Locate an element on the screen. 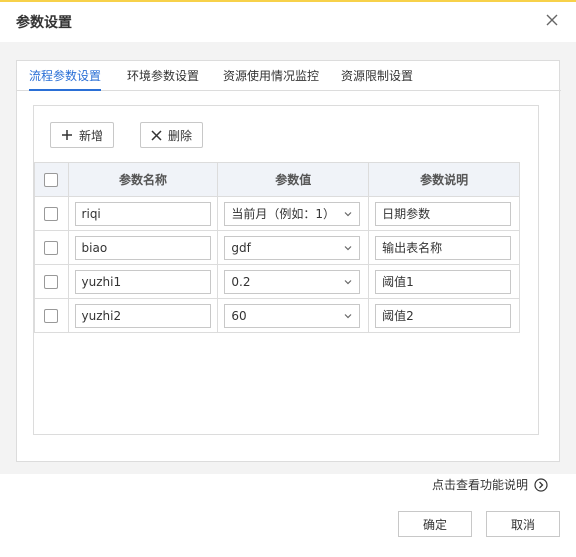  help-link: 点击查看功能说明 is located at coordinates (490, 484).